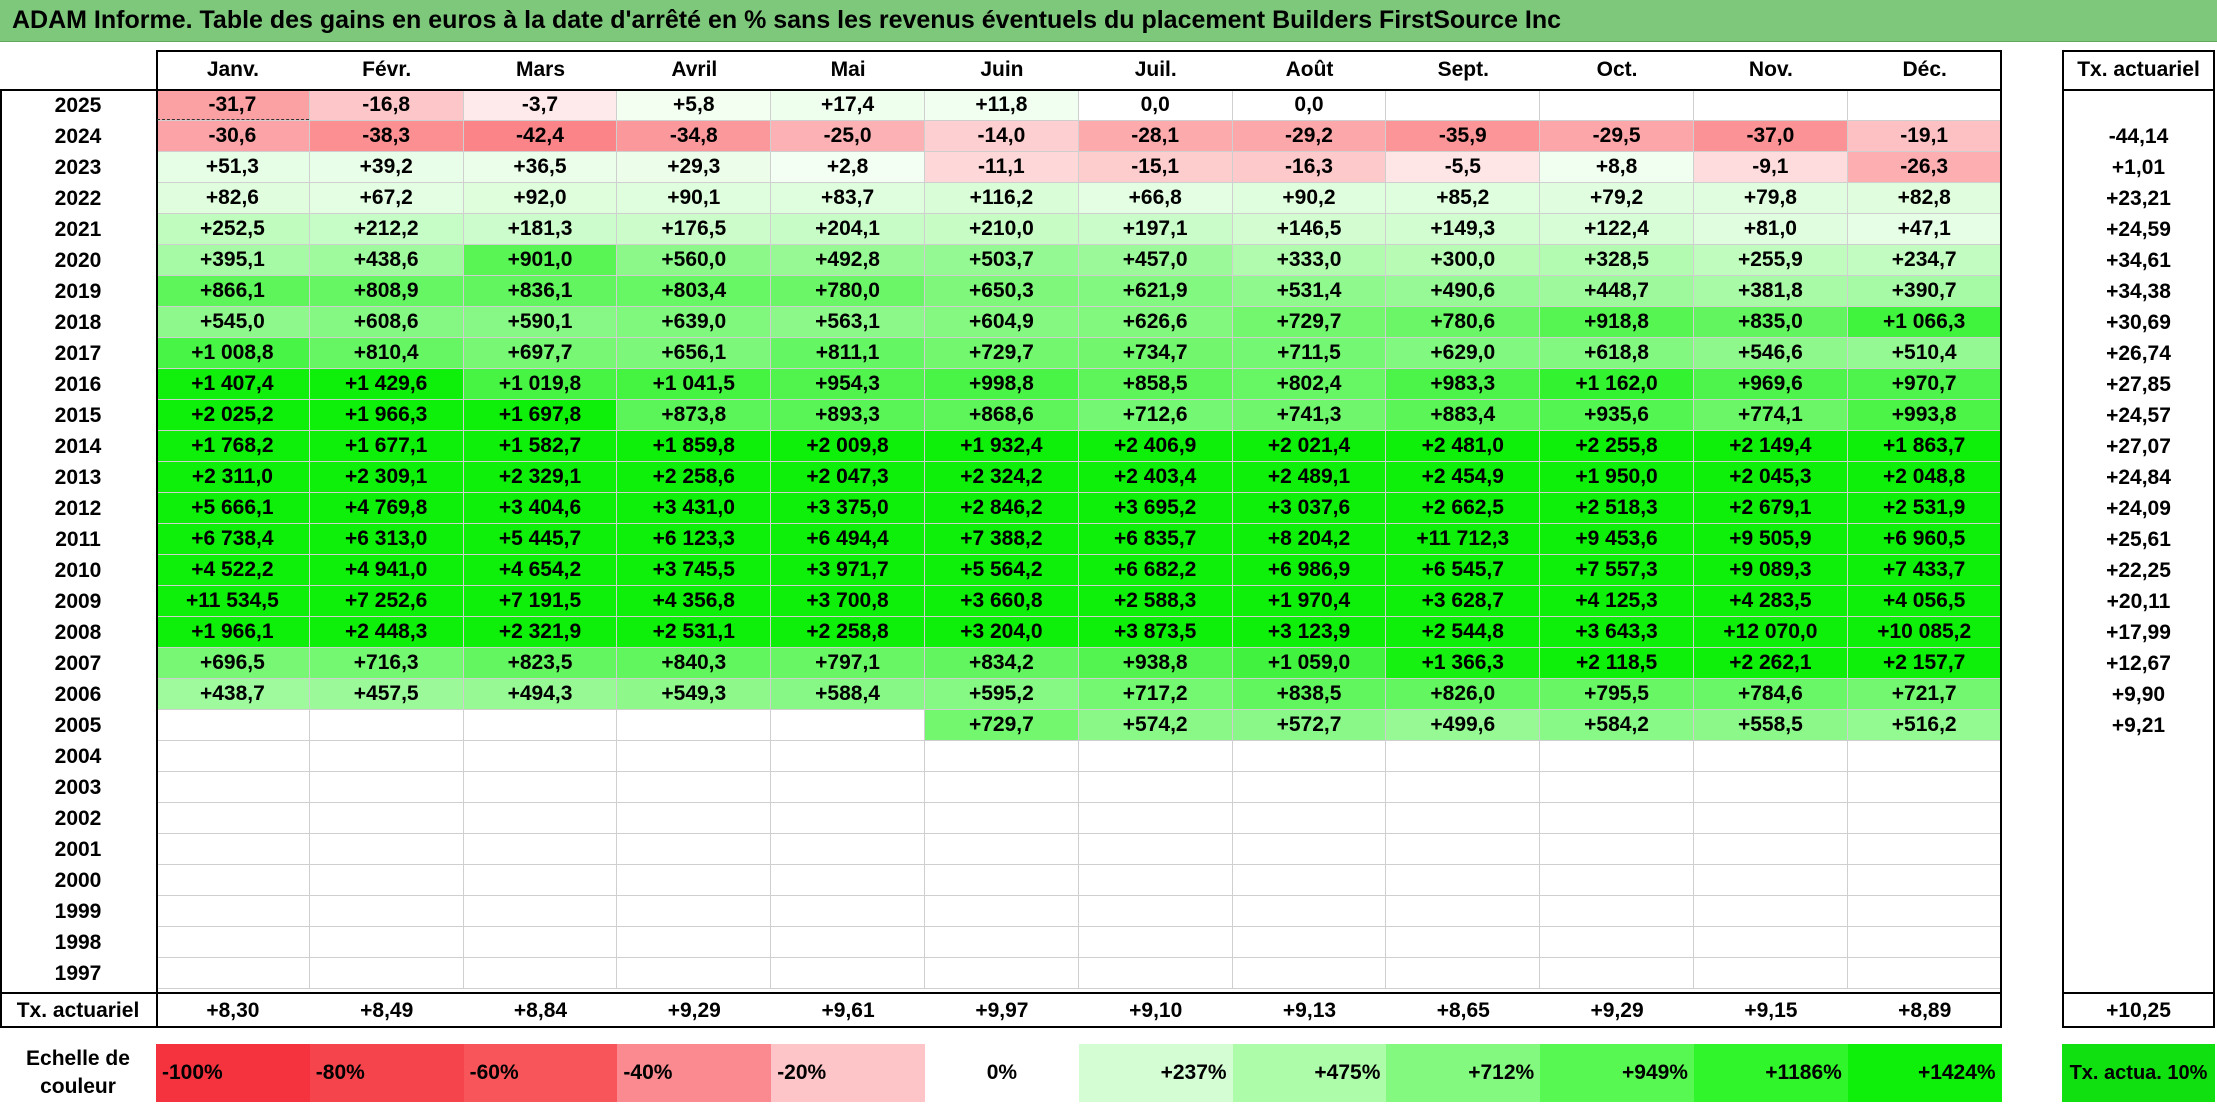 The width and height of the screenshot is (2217, 1106). I want to click on table-cell: +795,5, so click(1617, 694).